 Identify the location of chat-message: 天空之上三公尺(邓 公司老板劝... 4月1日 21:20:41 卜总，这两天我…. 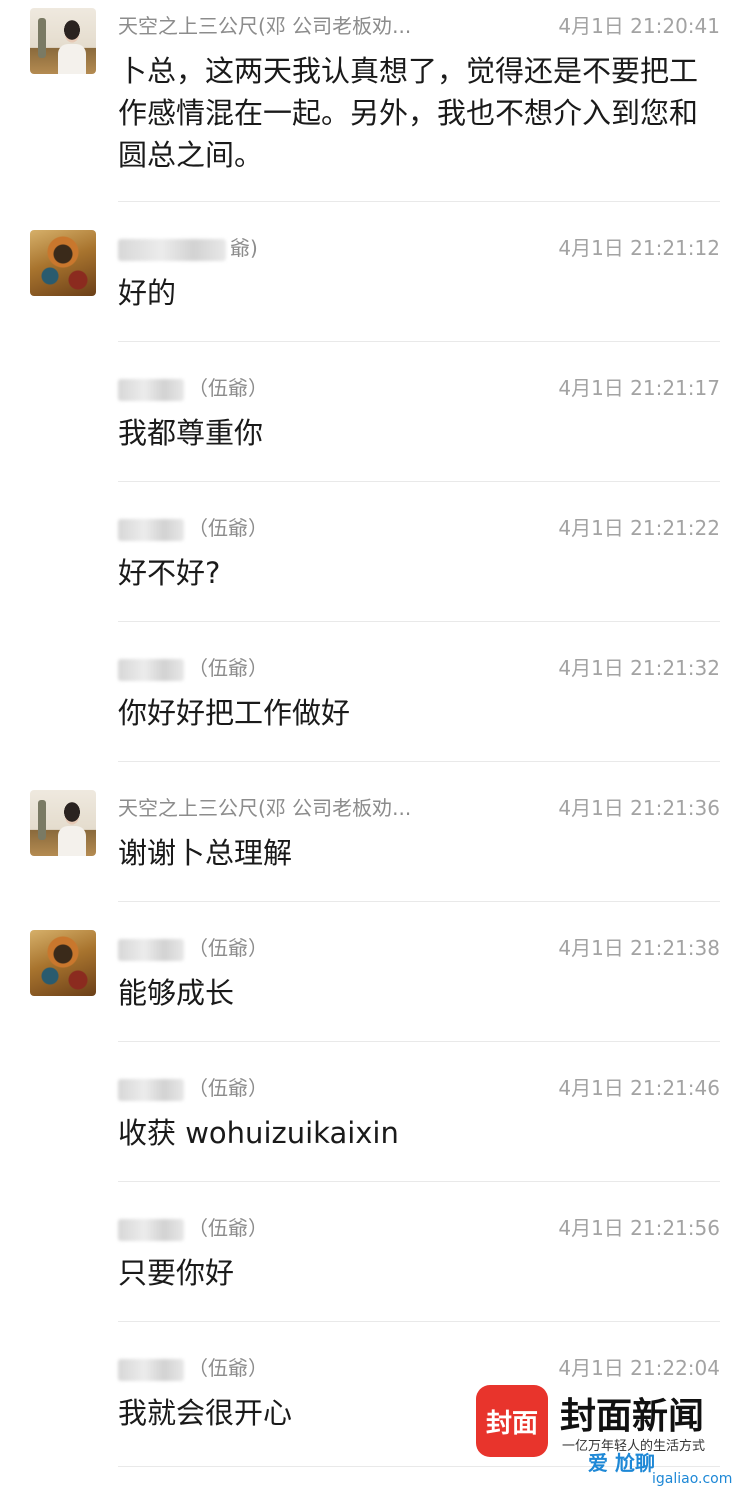
(375, 101).